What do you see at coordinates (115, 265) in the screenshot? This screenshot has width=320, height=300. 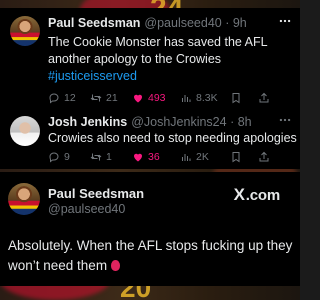 I see `balloon-emoji` at bounding box center [115, 265].